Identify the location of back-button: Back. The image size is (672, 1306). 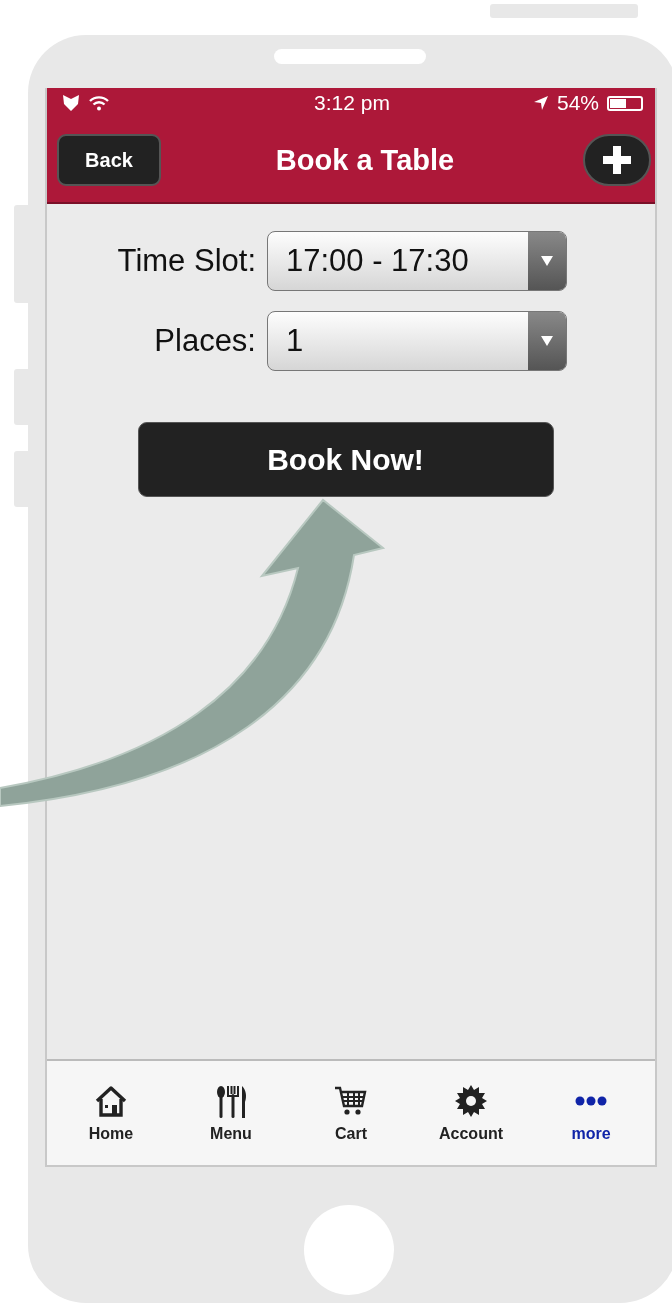
(109, 160).